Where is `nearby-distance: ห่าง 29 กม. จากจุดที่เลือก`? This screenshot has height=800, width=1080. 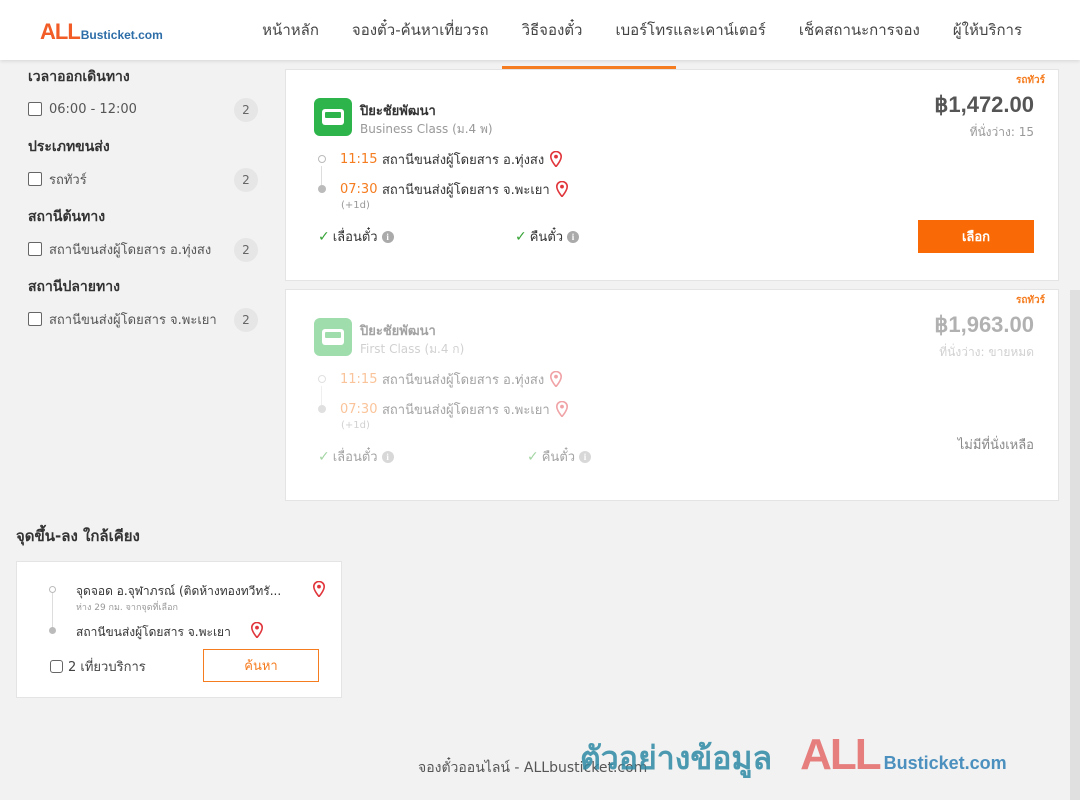 nearby-distance: ห่าง 29 กม. จากจุดที่เลือก is located at coordinates (127, 608).